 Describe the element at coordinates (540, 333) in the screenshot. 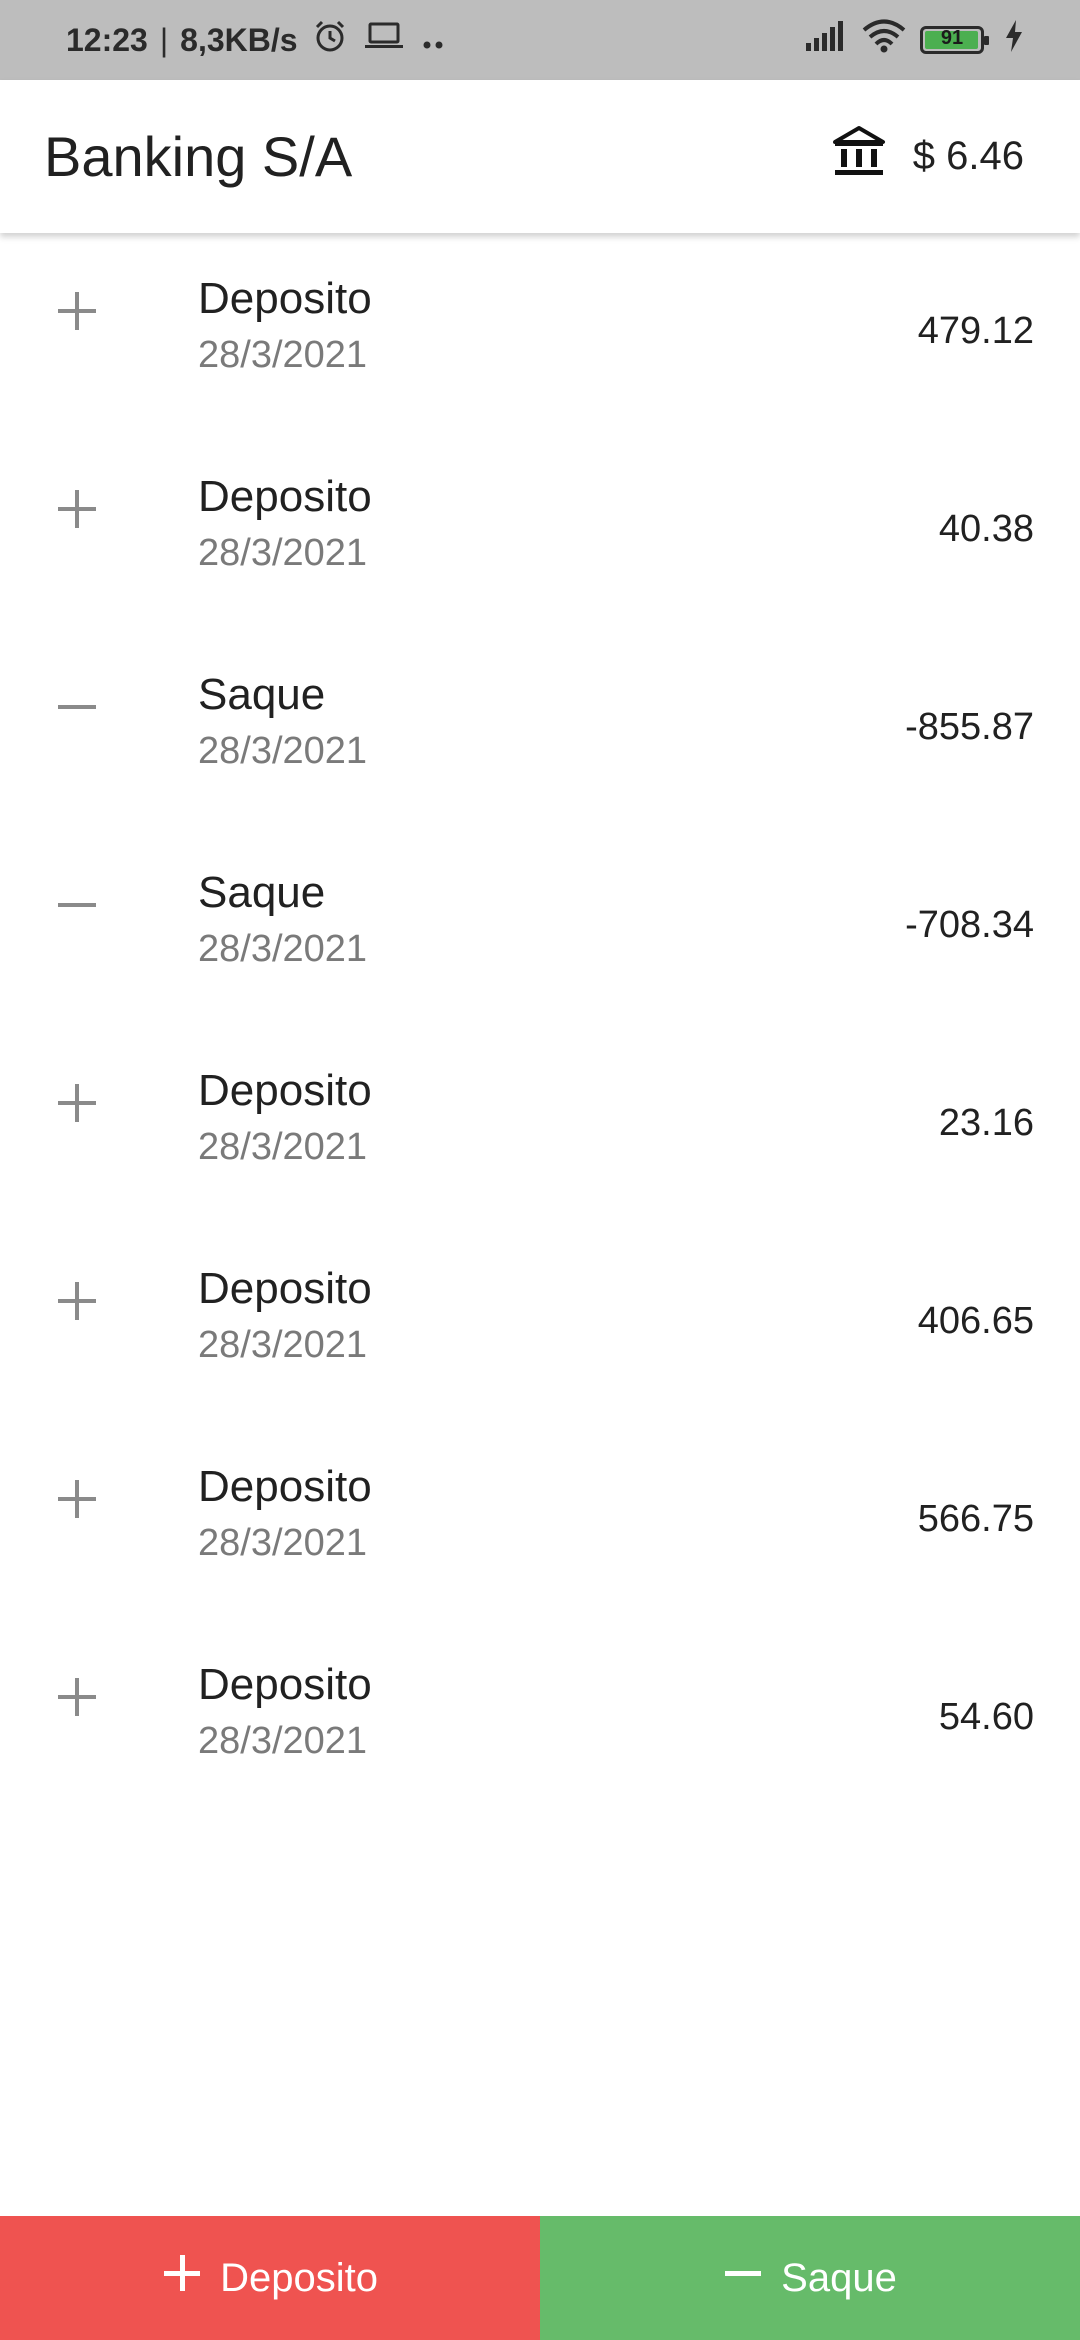

I see `list-item: Deposito 28/3/2021 479.12` at that location.